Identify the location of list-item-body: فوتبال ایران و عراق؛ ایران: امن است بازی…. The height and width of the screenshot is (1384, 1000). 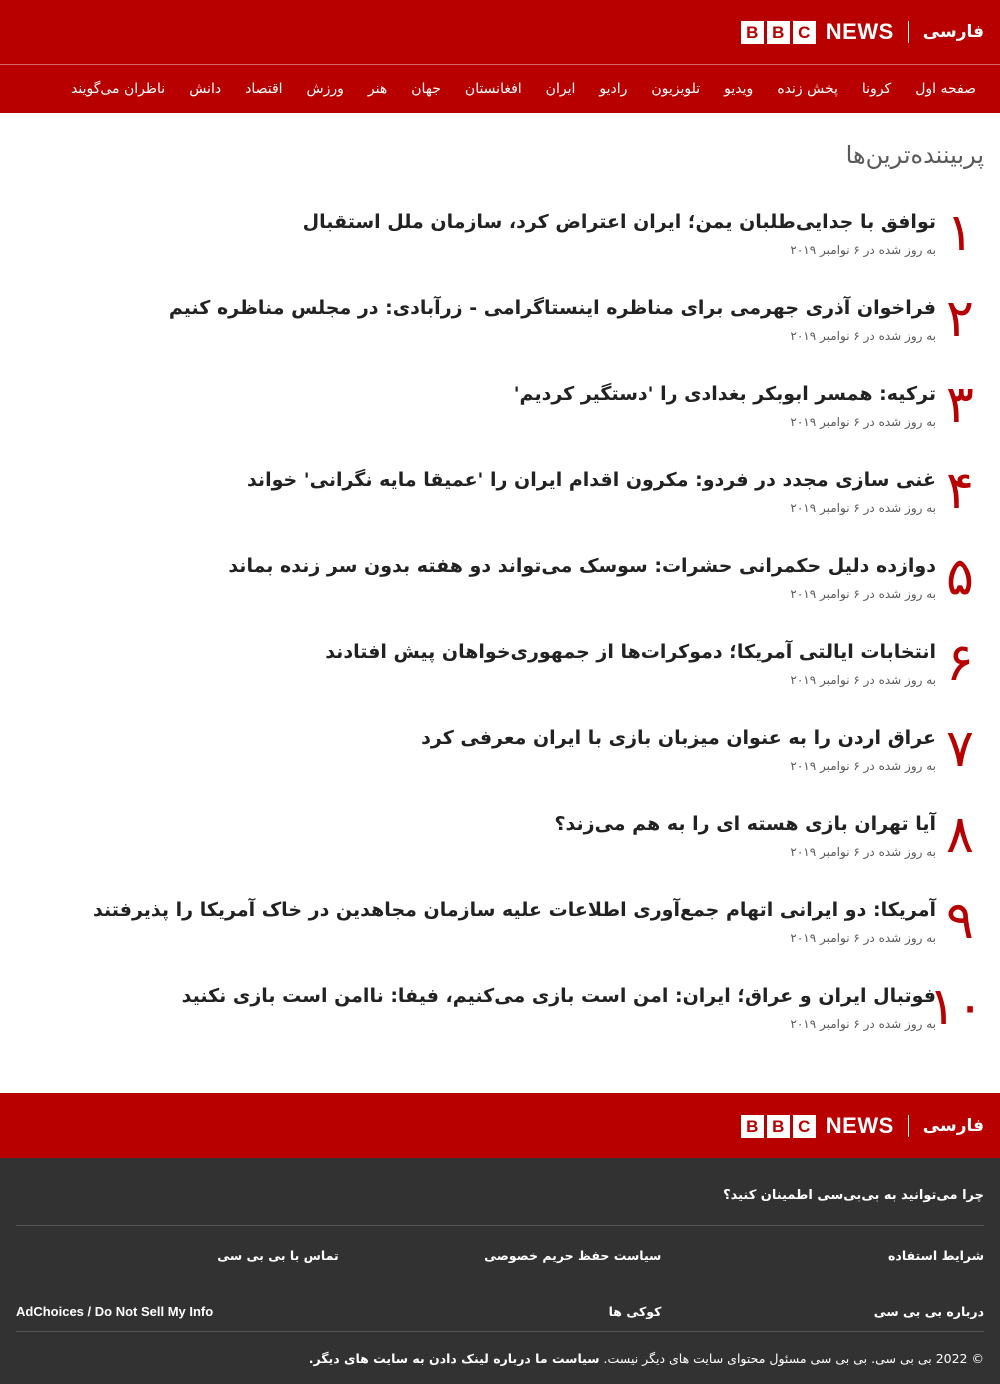
(559, 1004).